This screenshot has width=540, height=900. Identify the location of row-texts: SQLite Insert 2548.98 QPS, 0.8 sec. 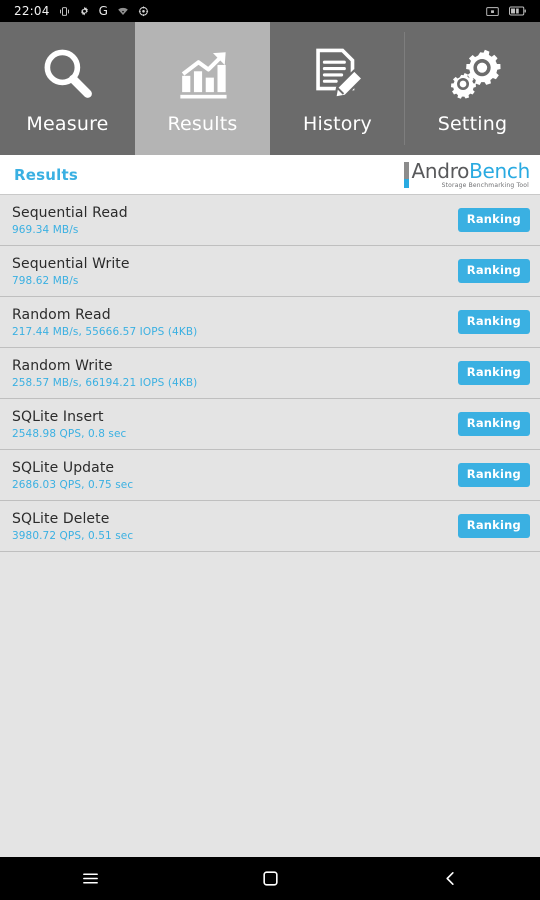
(235, 424).